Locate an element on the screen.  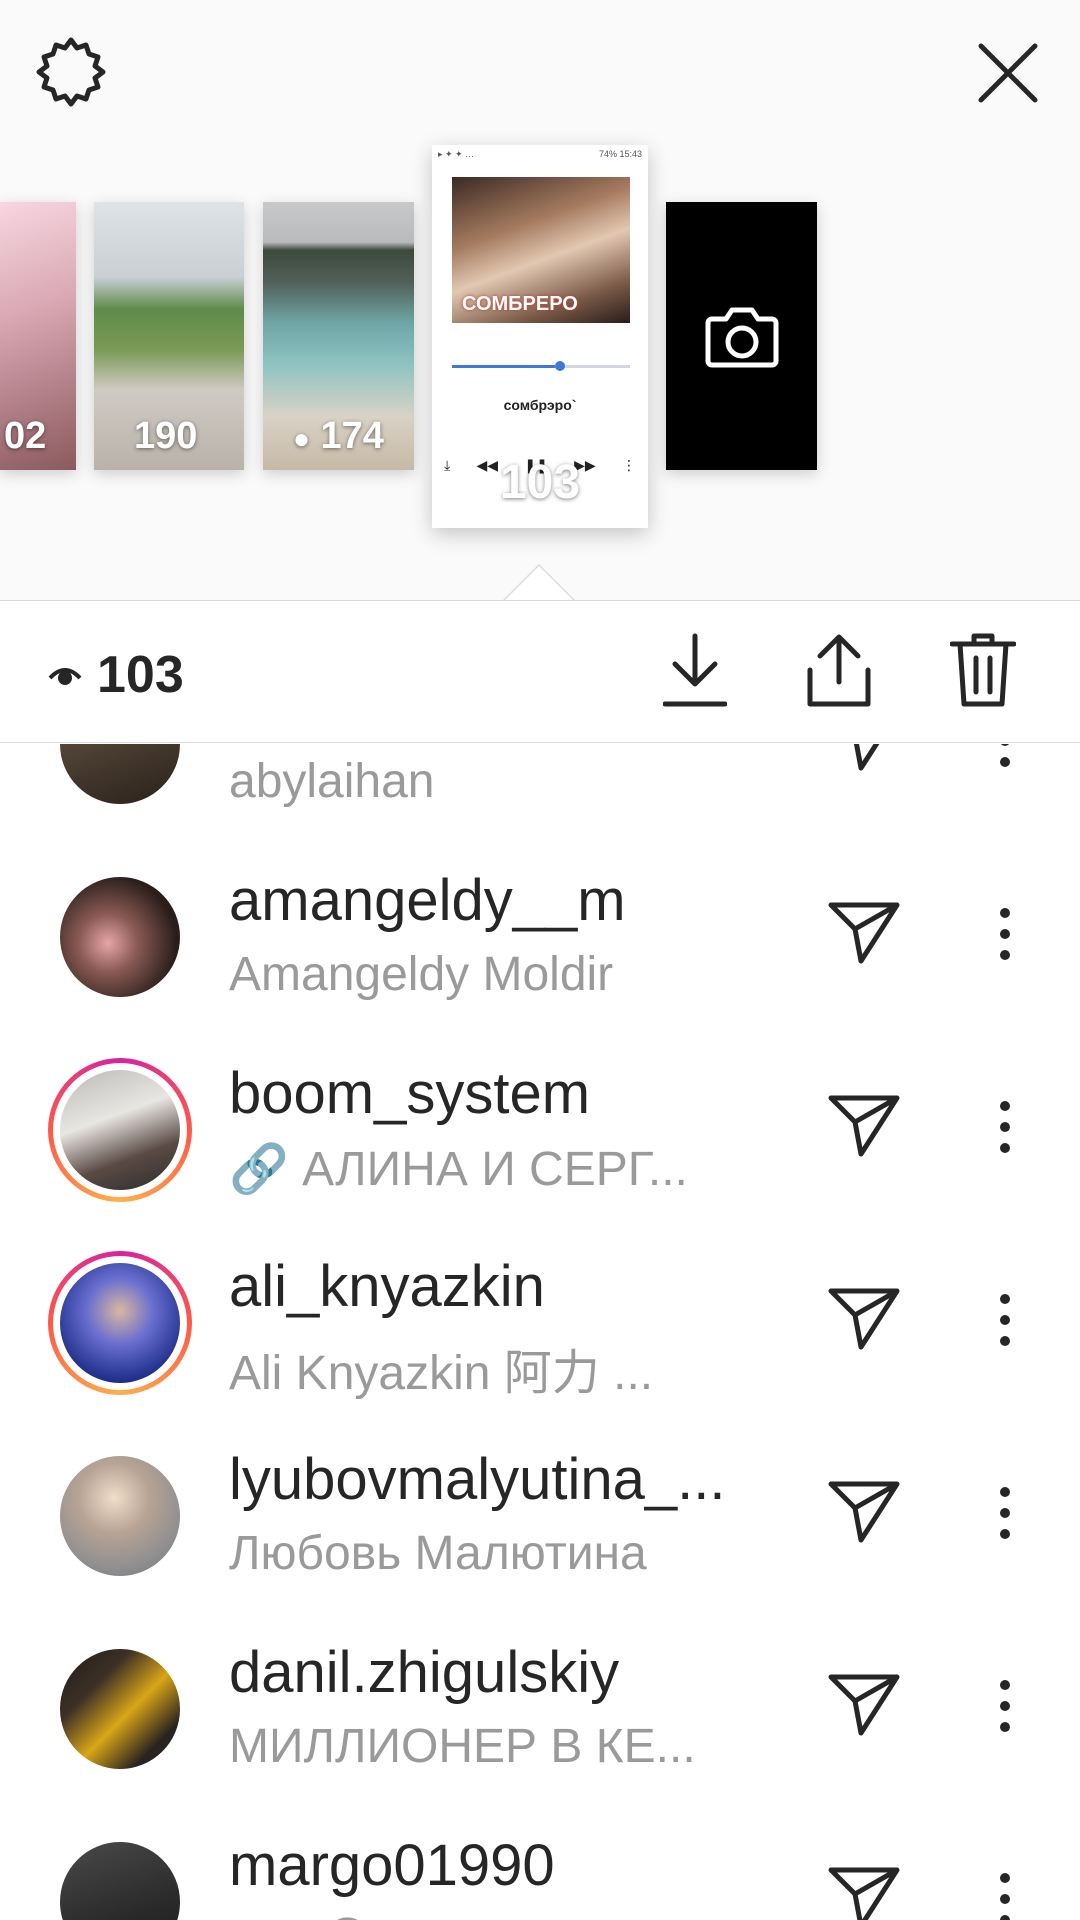
viewer-username: danil.zhigulskiy is located at coordinates (424, 1672).